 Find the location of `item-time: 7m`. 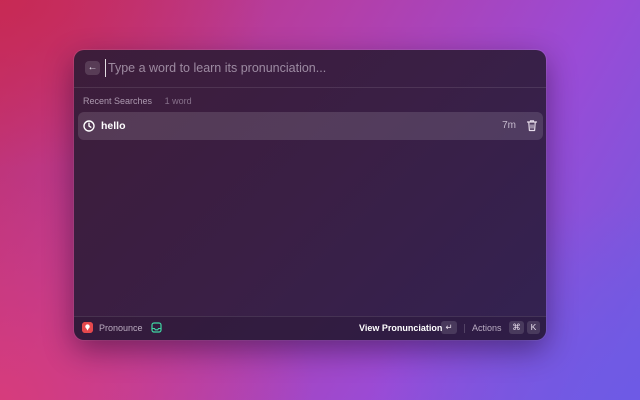

item-time: 7m is located at coordinates (509, 125).